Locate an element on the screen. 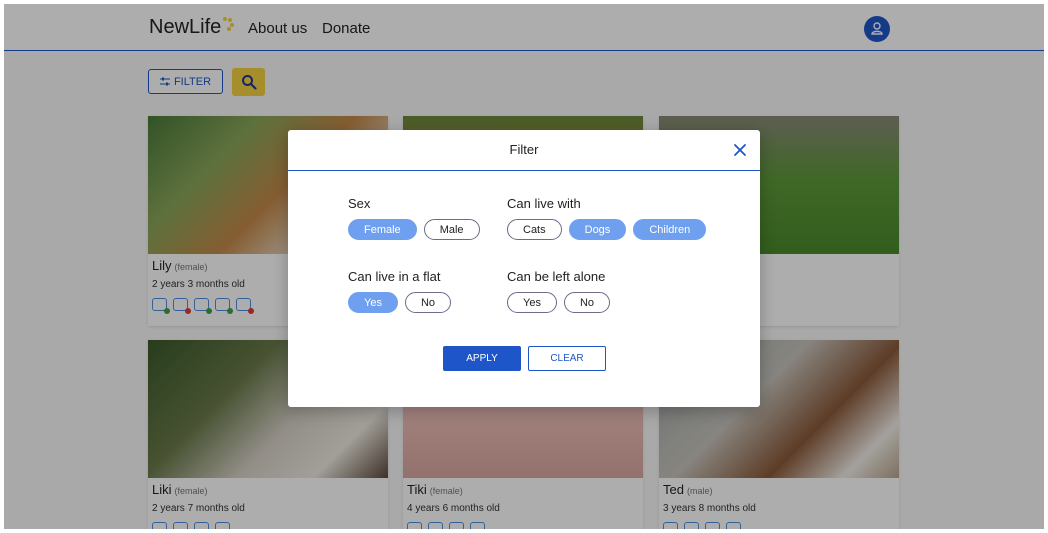  alone-filter-group: Can be left alone Yes No is located at coordinates (559, 291).